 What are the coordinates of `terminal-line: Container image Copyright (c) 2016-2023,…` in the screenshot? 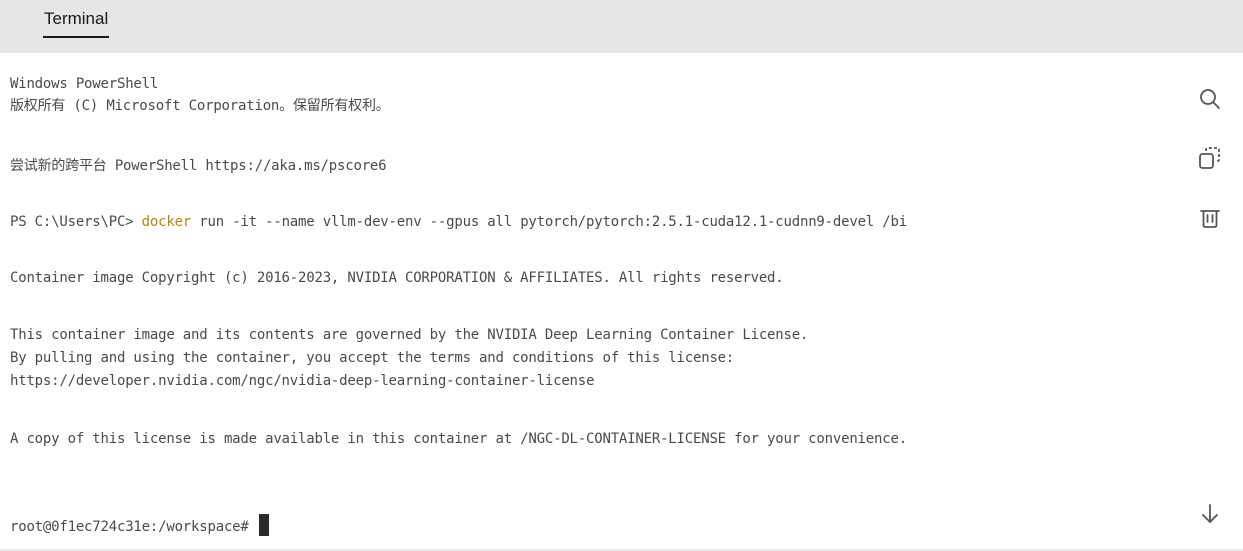 It's located at (397, 278).